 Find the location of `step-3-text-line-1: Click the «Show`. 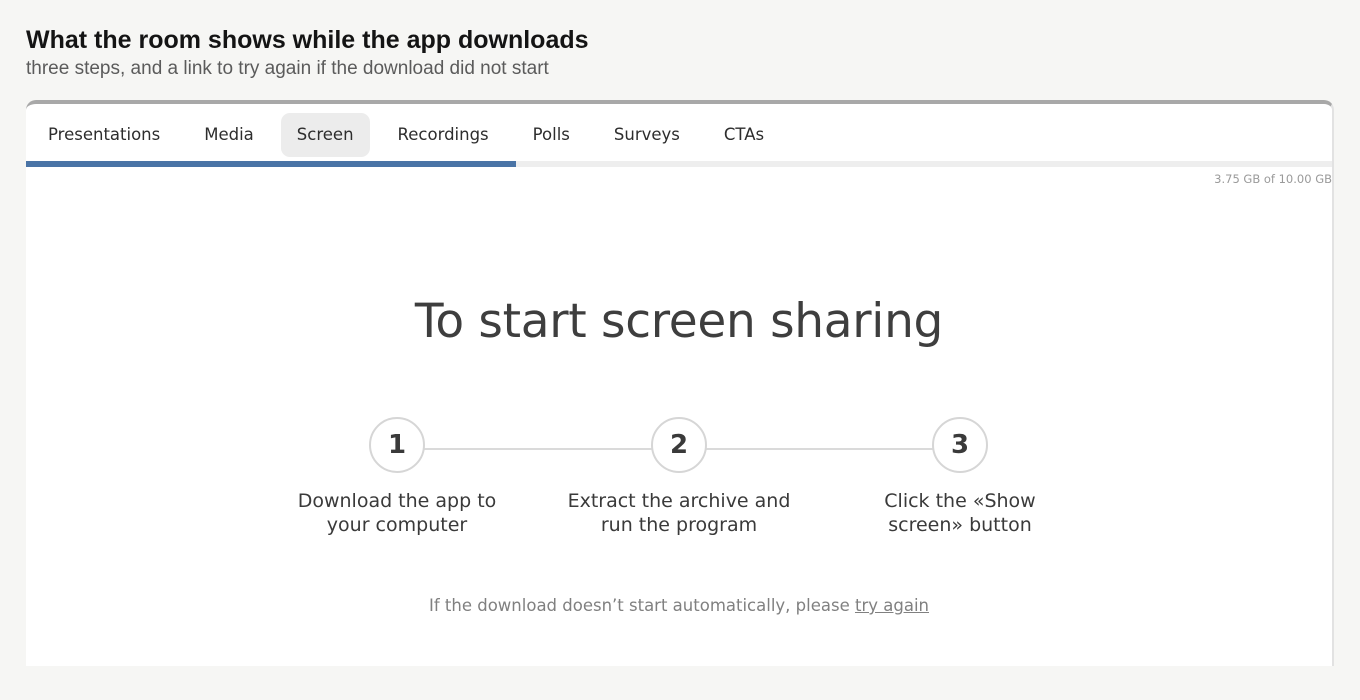

step-3-text-line-1: Click the «Show is located at coordinates (960, 501).